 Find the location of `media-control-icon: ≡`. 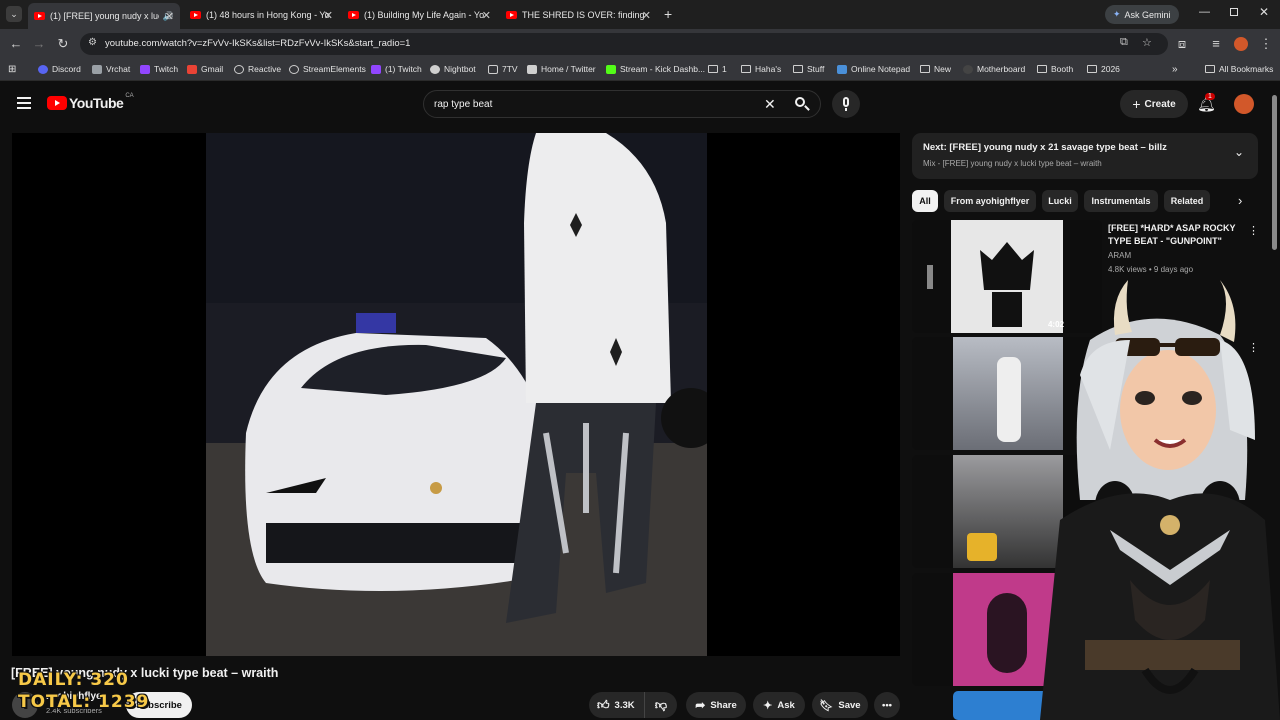

media-control-icon: ≡ is located at coordinates (1216, 44).